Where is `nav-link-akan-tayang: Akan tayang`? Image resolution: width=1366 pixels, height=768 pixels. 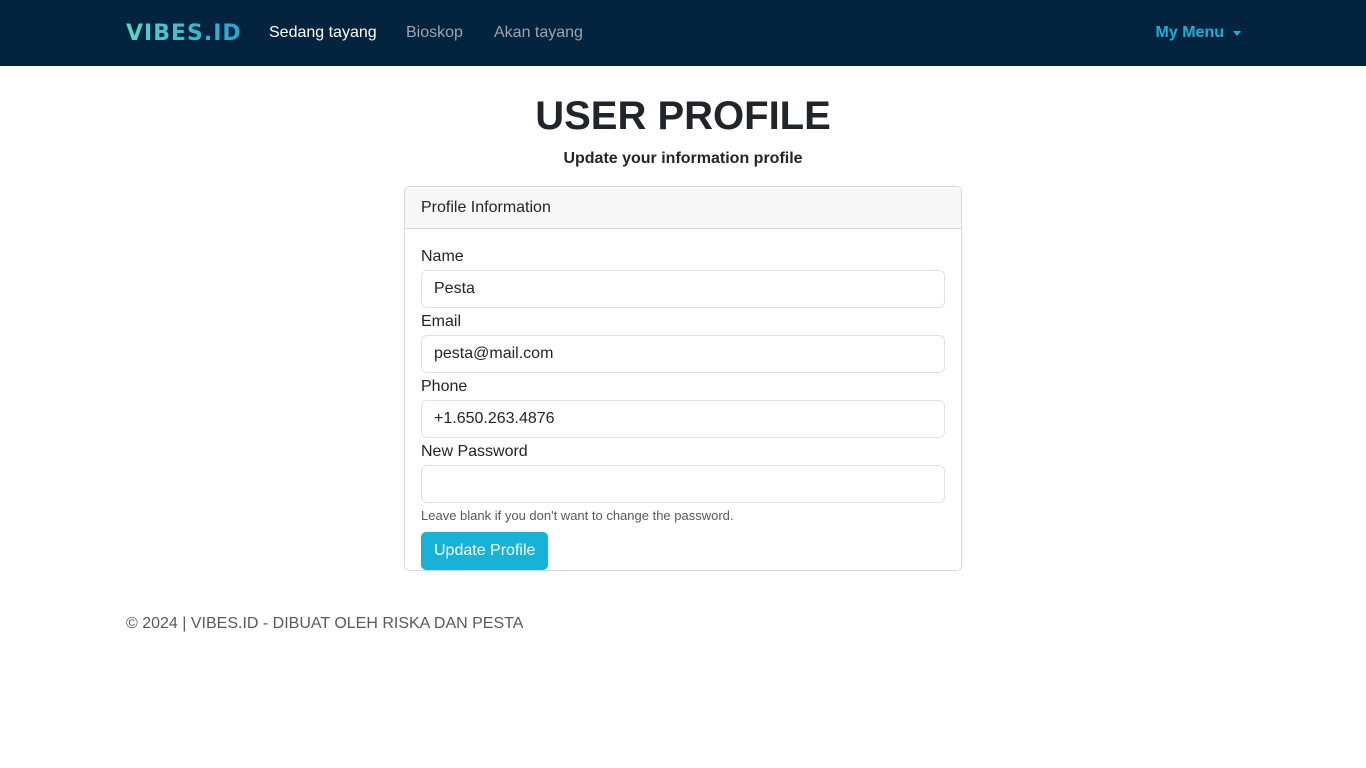 nav-link-akan-tayang: Akan tayang is located at coordinates (538, 33).